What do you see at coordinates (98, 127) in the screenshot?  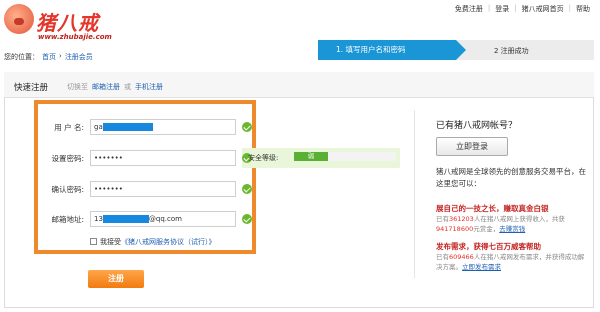 I see `username-value: ga` at bounding box center [98, 127].